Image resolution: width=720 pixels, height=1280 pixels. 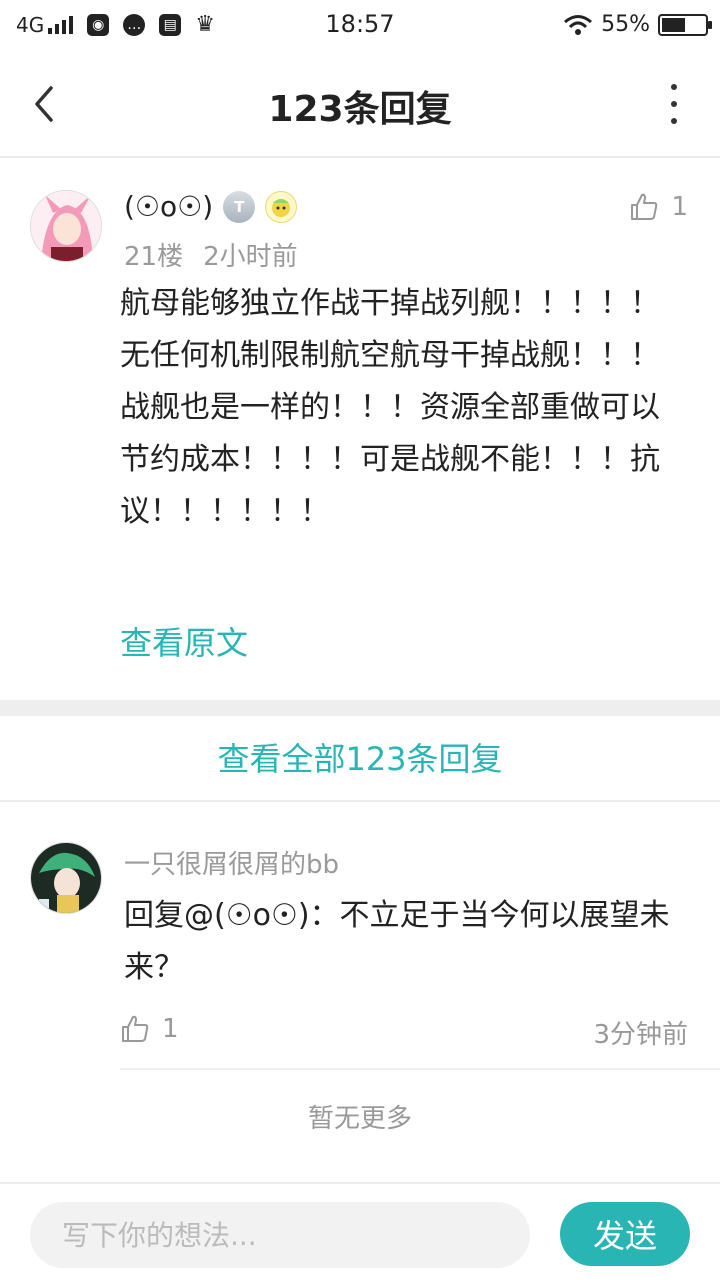 I want to click on view-original-link: 查看原文, so click(x=184, y=641).